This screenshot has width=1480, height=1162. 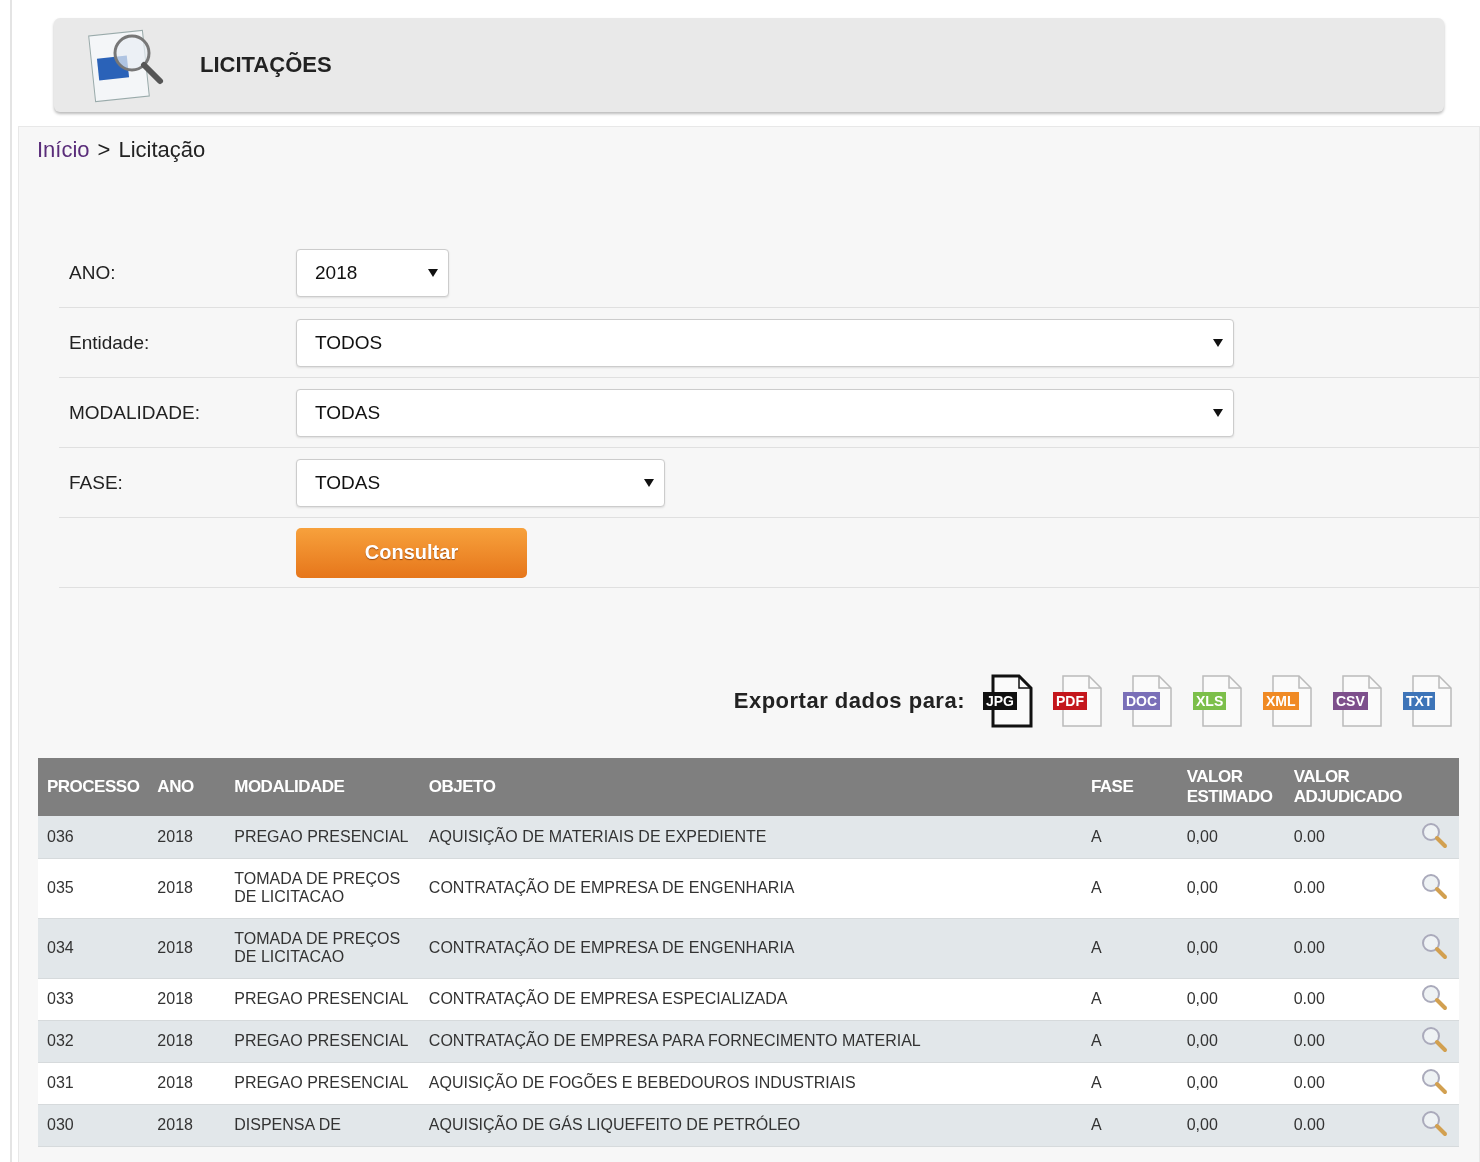 What do you see at coordinates (187, 787) in the screenshot?
I see `column-header: ANO` at bounding box center [187, 787].